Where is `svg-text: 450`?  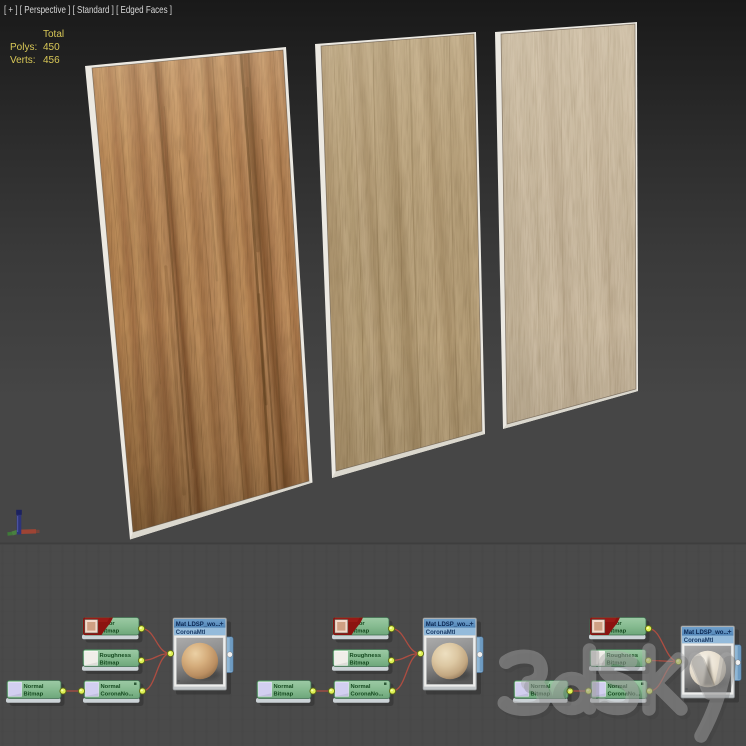
svg-text: 450 is located at coordinates (51, 47).